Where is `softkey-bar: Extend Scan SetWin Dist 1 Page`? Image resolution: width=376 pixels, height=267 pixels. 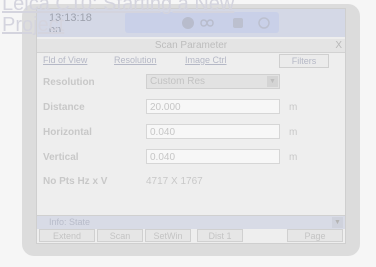 softkey-bar: Extend Scan SetWin Dist 1 Page is located at coordinates (191, 236).